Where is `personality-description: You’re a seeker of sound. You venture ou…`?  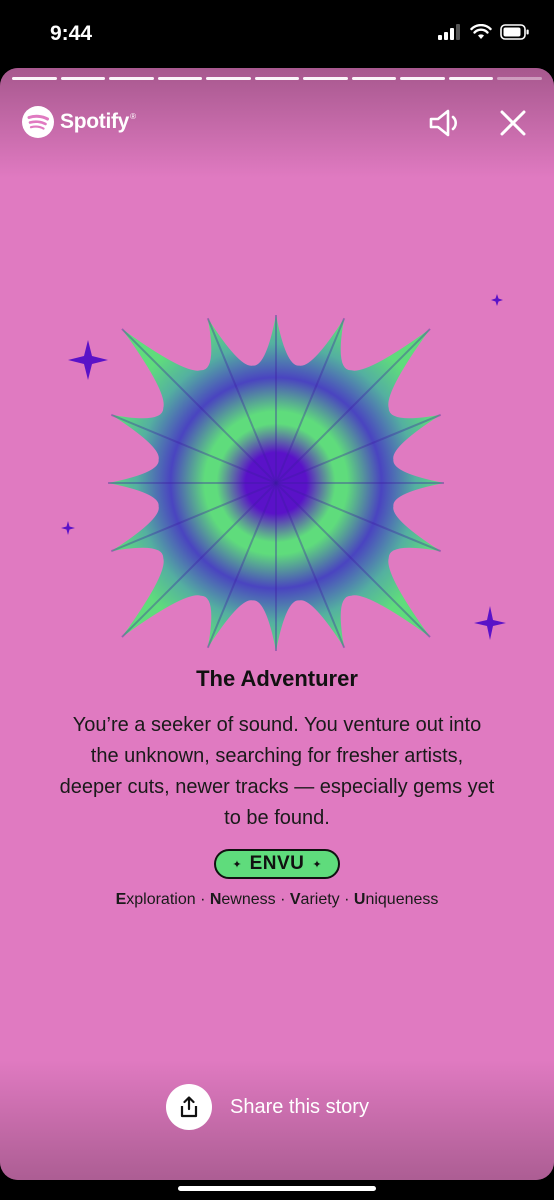
personality-description: You’re a seeker of sound. You venture ou… is located at coordinates (277, 771).